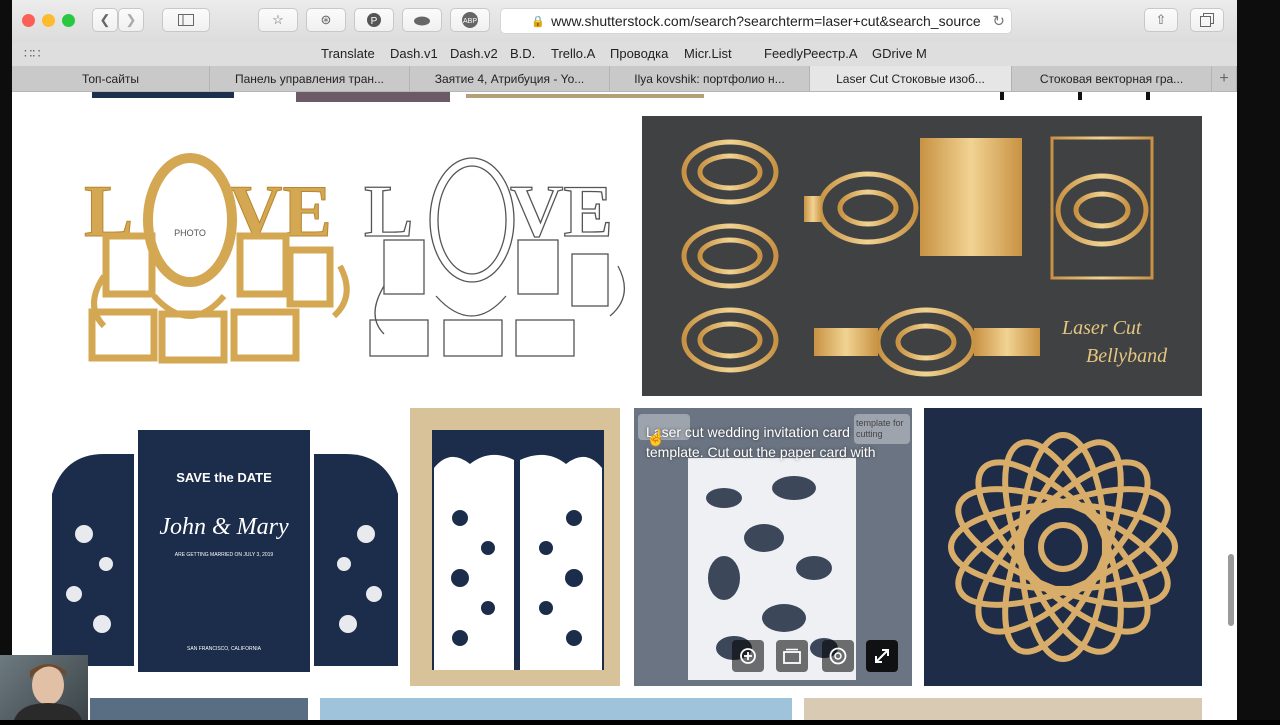 This screenshot has height=725, width=1280. I want to click on mouse-cursor-icon: ☝, so click(656, 438).